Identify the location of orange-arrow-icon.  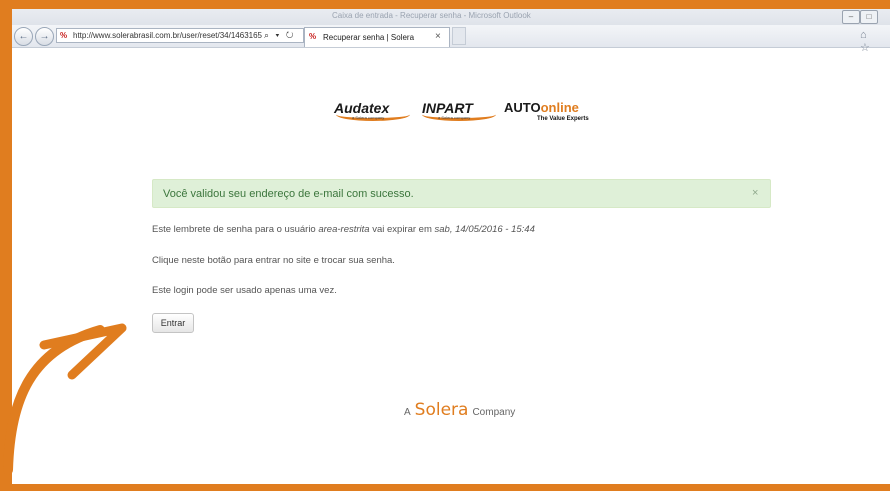
(65, 399).